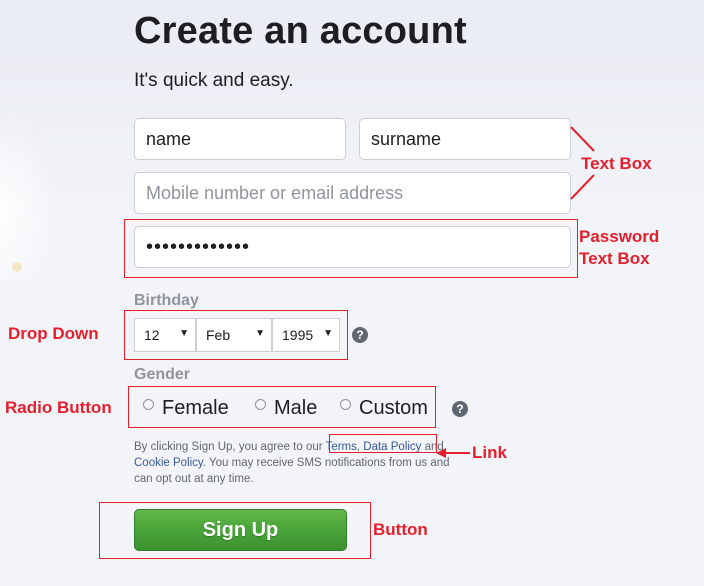  Describe the element at coordinates (441, 453) in the screenshot. I see `link-arrow-head` at that location.